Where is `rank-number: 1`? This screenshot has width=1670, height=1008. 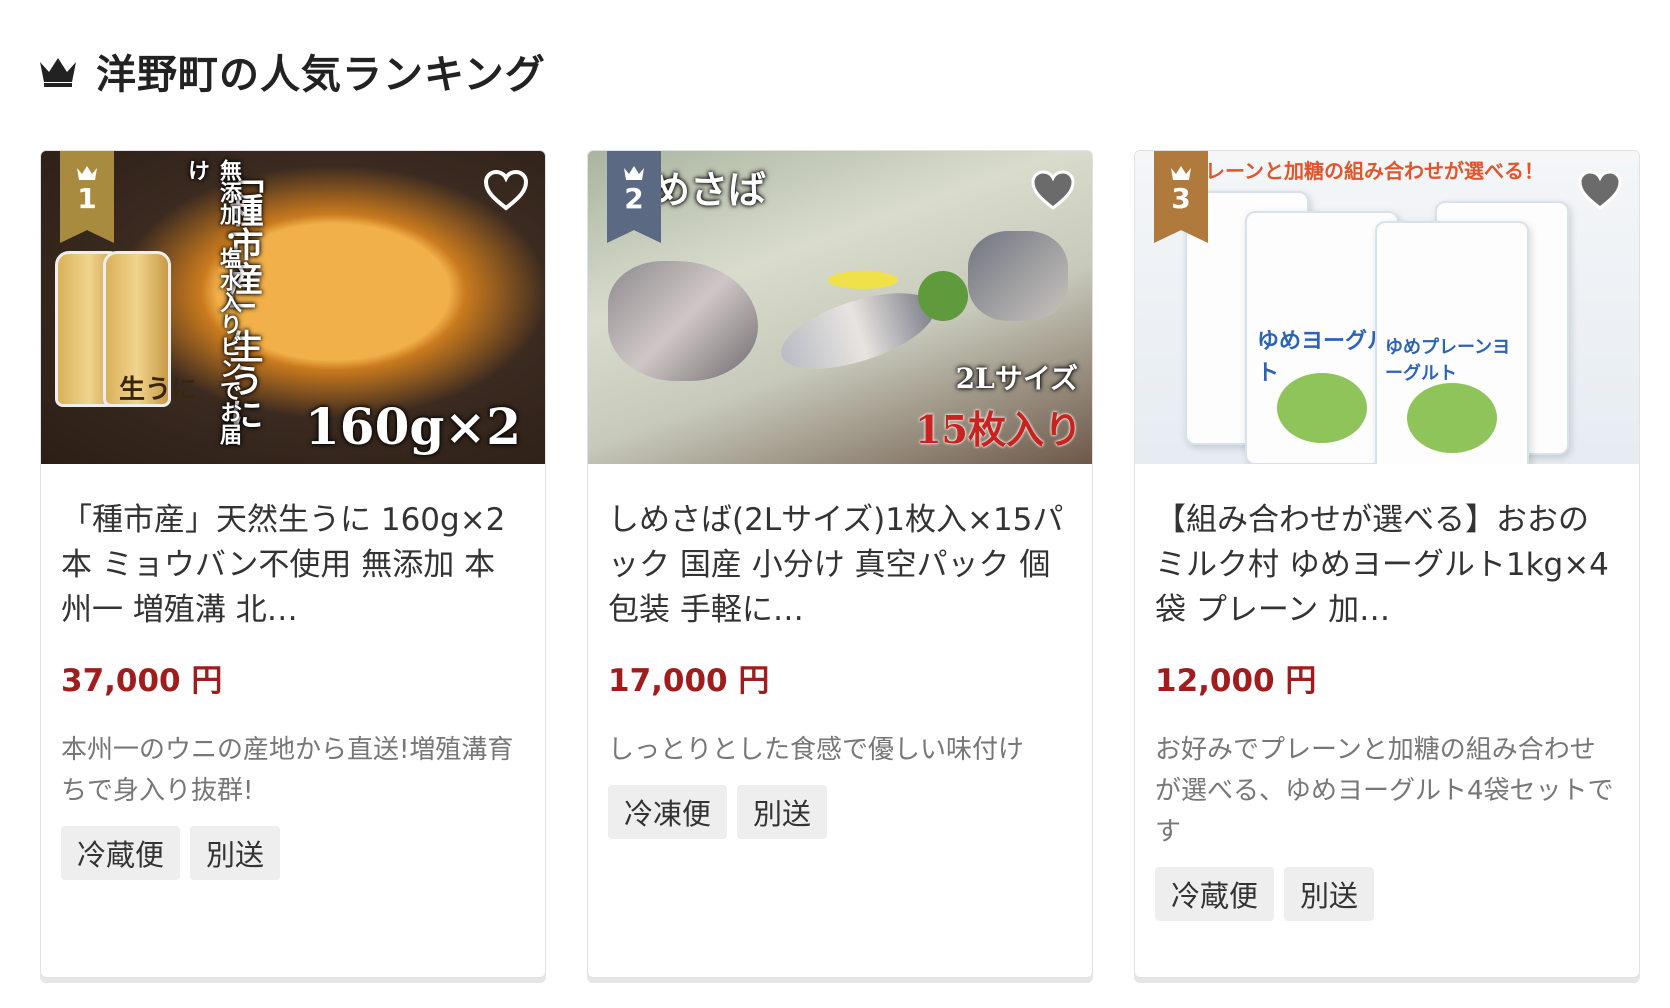
rank-number: 1 is located at coordinates (87, 198).